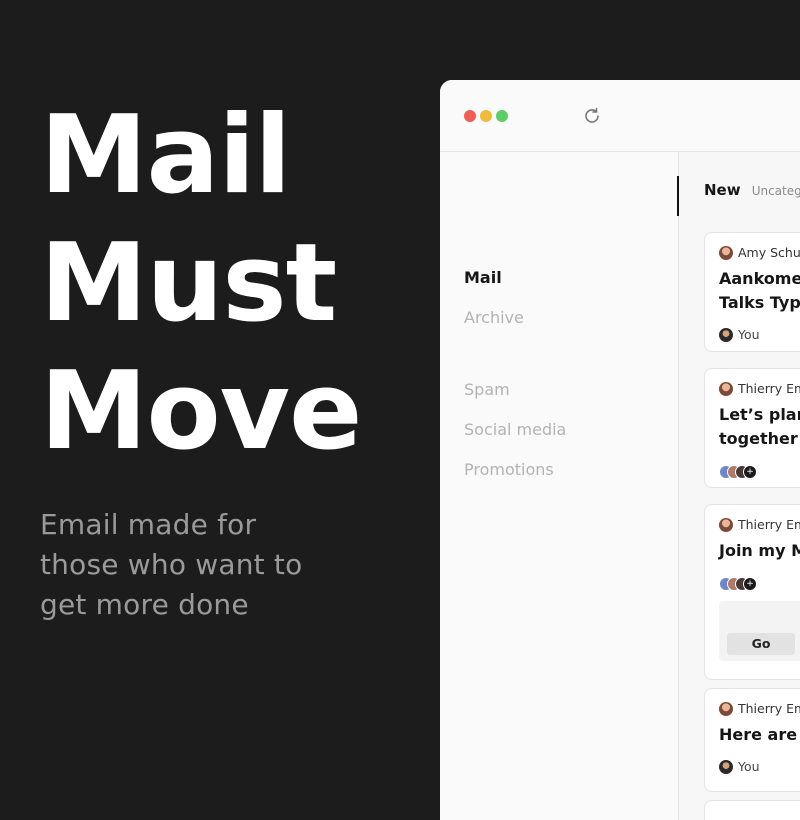 Image resolution: width=800 pixels, height=820 pixels. What do you see at coordinates (759, 291) in the screenshot?
I see `message-subject: Aankomen Talks Type` at bounding box center [759, 291].